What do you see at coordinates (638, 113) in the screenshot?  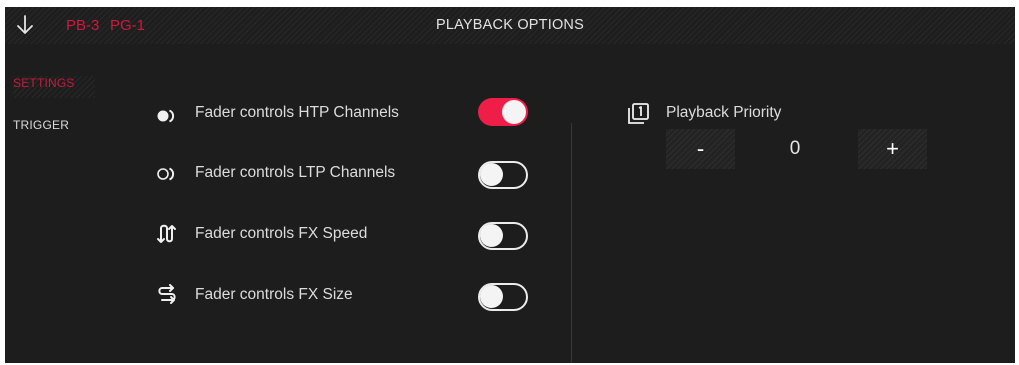 I see `priority-icon` at bounding box center [638, 113].